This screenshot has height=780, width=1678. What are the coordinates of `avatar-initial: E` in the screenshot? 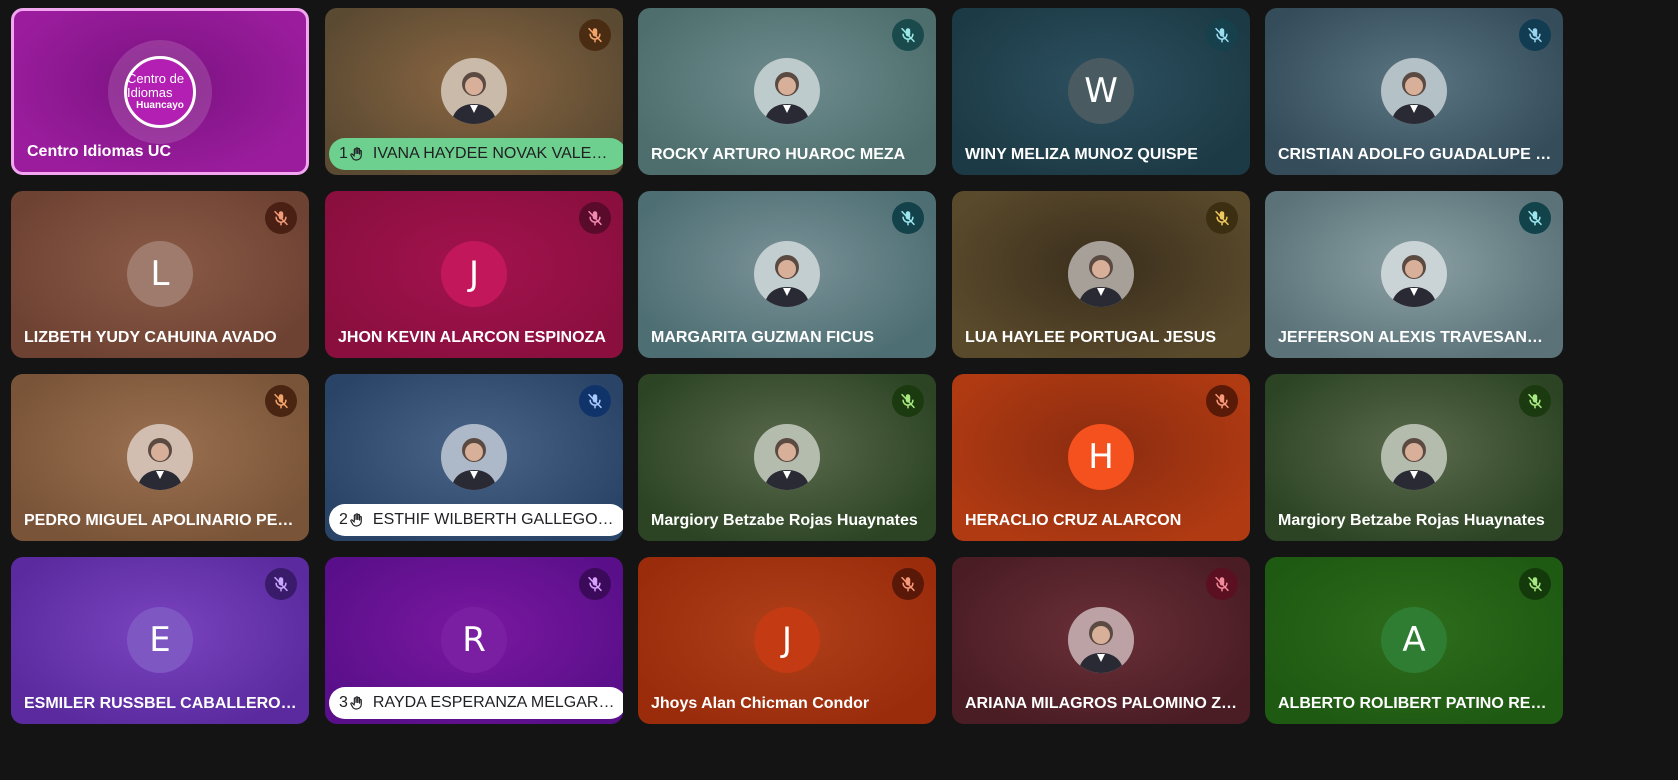 It's located at (160, 640).